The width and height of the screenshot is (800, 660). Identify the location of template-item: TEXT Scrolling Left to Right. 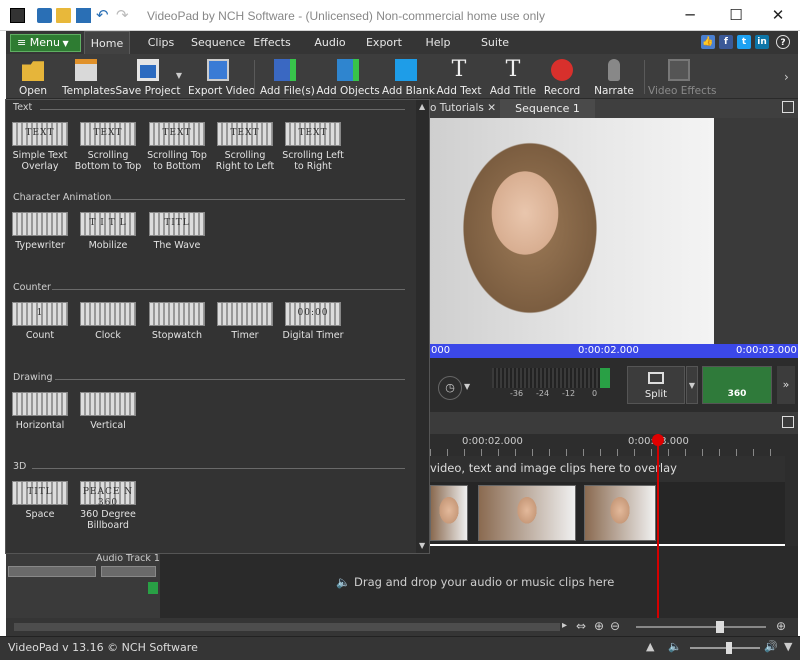
(313, 147).